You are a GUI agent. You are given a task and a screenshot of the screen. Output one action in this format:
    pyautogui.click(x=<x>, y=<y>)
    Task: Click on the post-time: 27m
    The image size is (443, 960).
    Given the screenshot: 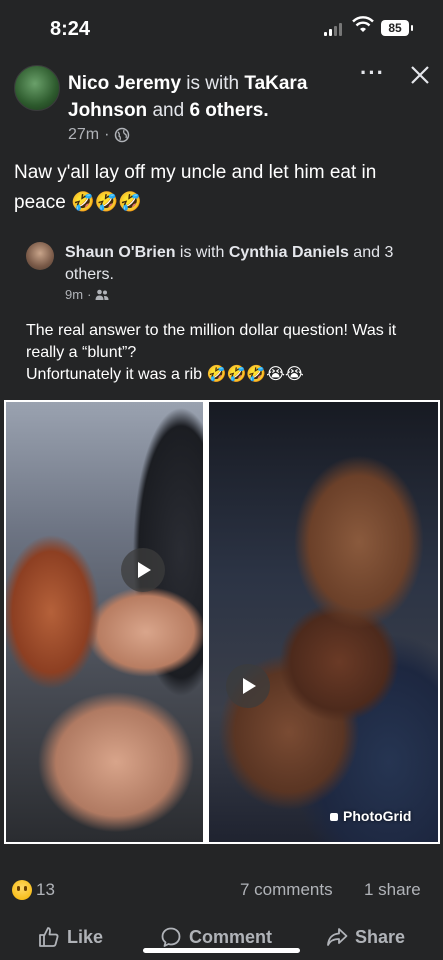 What is the action you would take?
    pyautogui.click(x=83, y=135)
    